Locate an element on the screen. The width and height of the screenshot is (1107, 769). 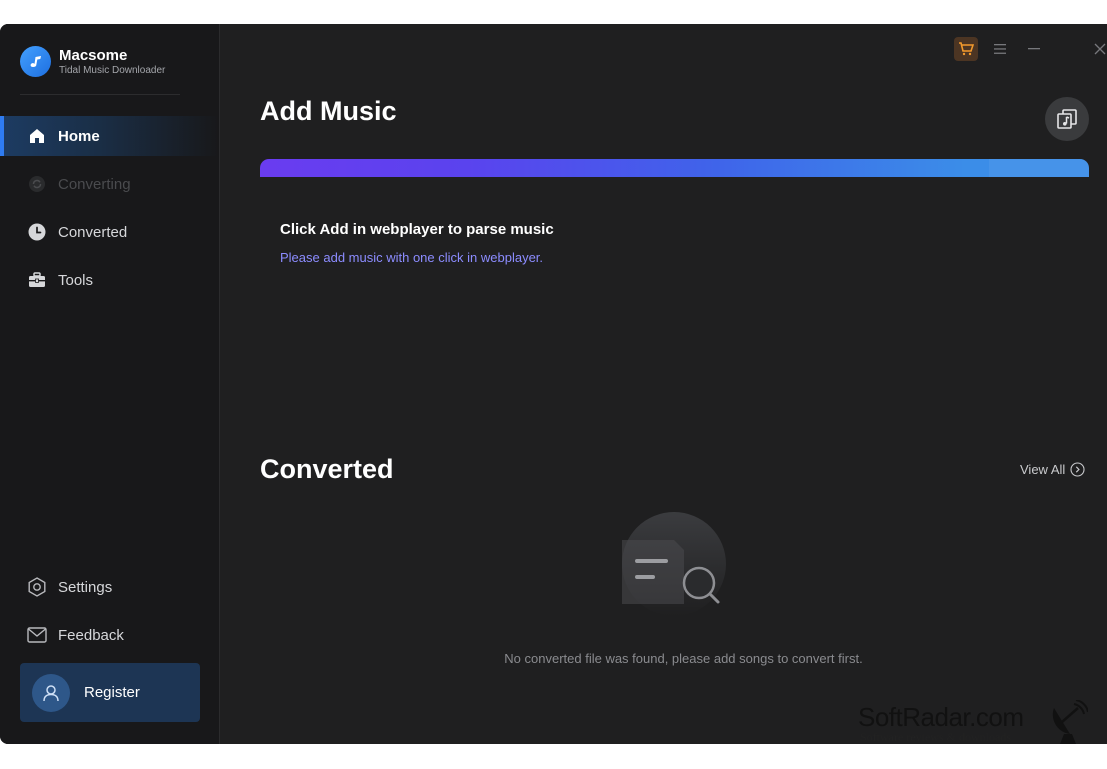
mail-icon is located at coordinates (37, 635).